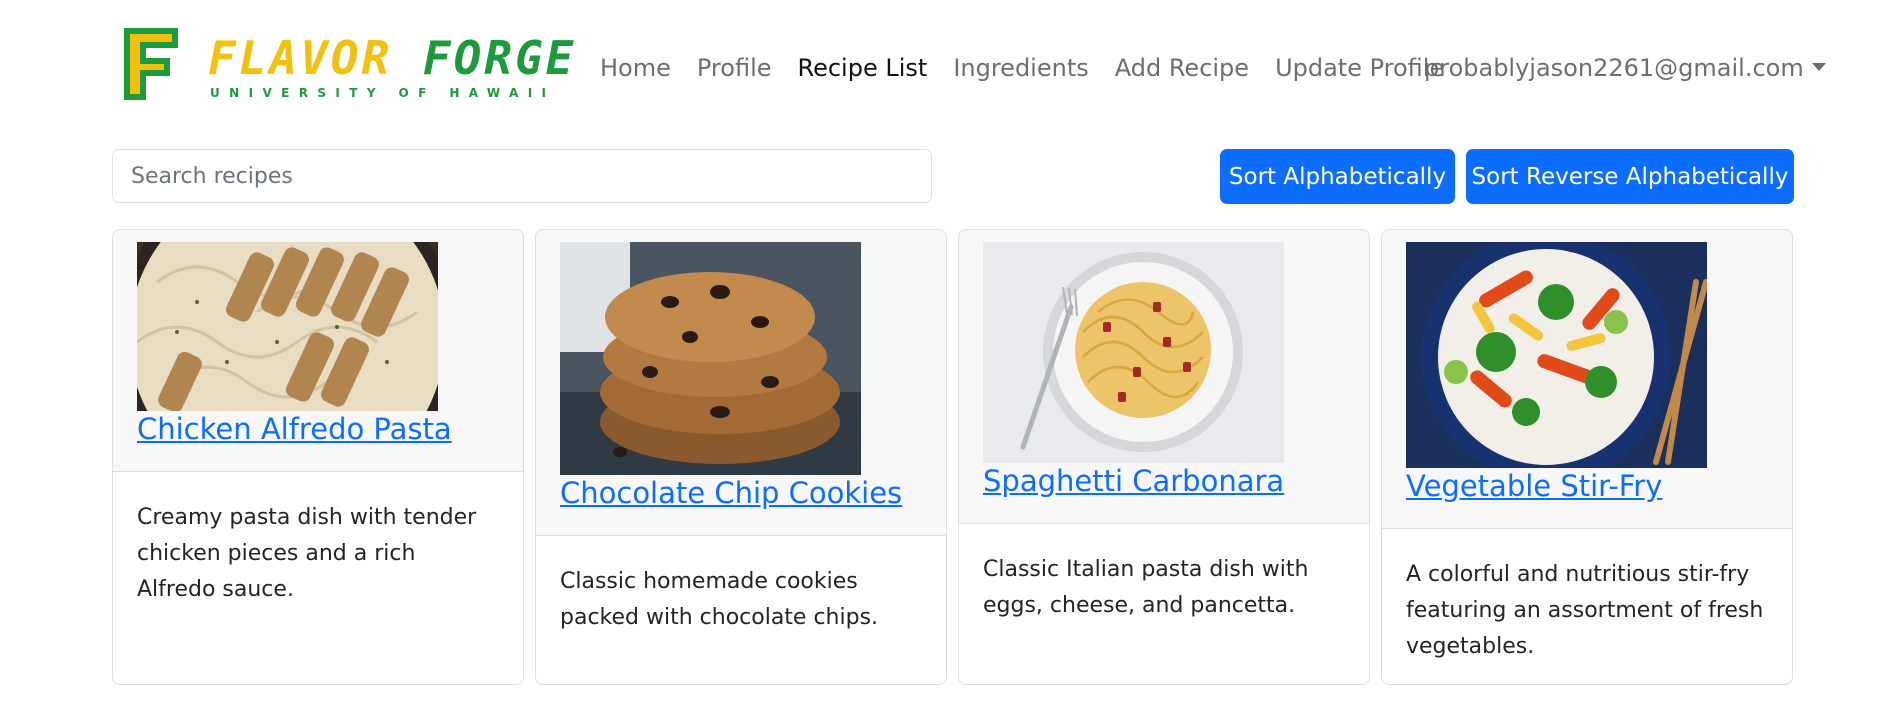 The image size is (1888, 724). I want to click on recipe-title-link: Spaghetti Carbonara, so click(1164, 481).